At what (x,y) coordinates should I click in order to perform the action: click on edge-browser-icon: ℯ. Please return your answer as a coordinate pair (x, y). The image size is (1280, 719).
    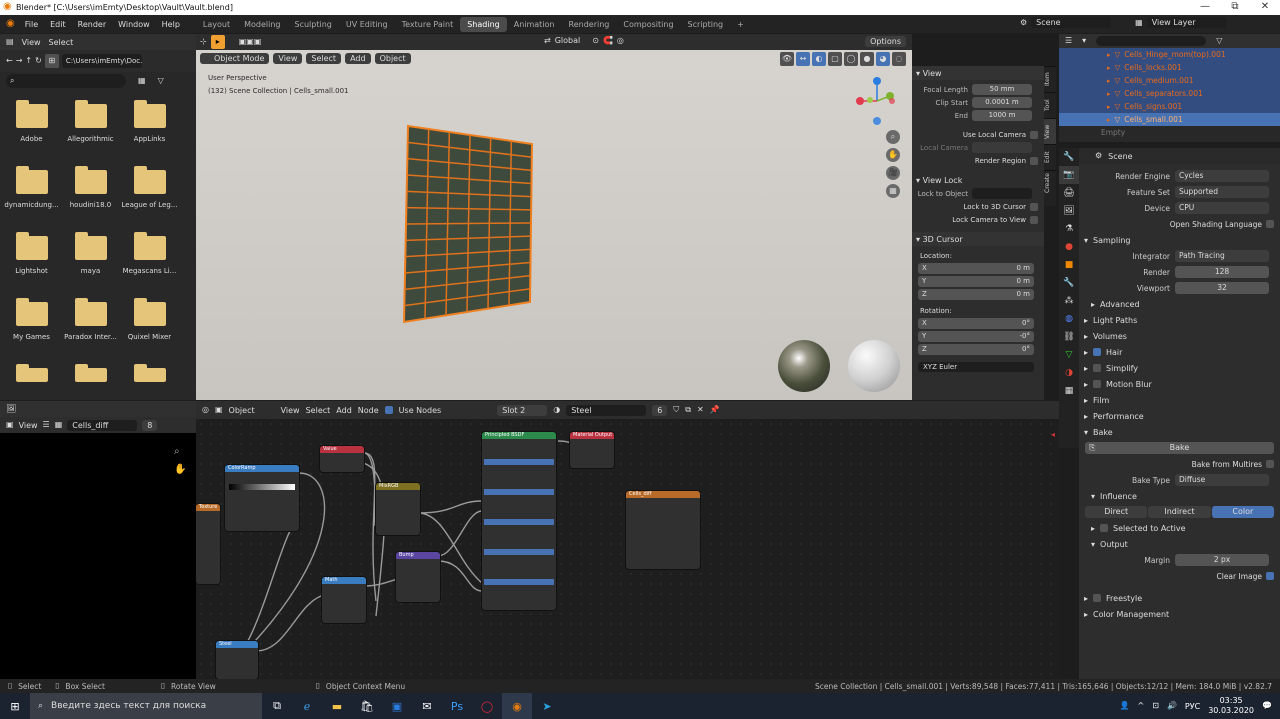
    Looking at the image, I should click on (307, 706).